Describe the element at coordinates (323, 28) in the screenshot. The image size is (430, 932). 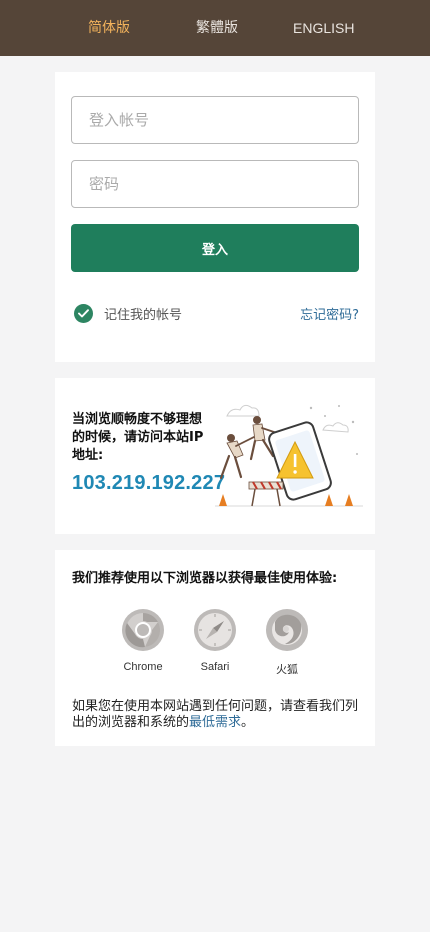
I see `lang-english-tab: ENGLISH` at that location.